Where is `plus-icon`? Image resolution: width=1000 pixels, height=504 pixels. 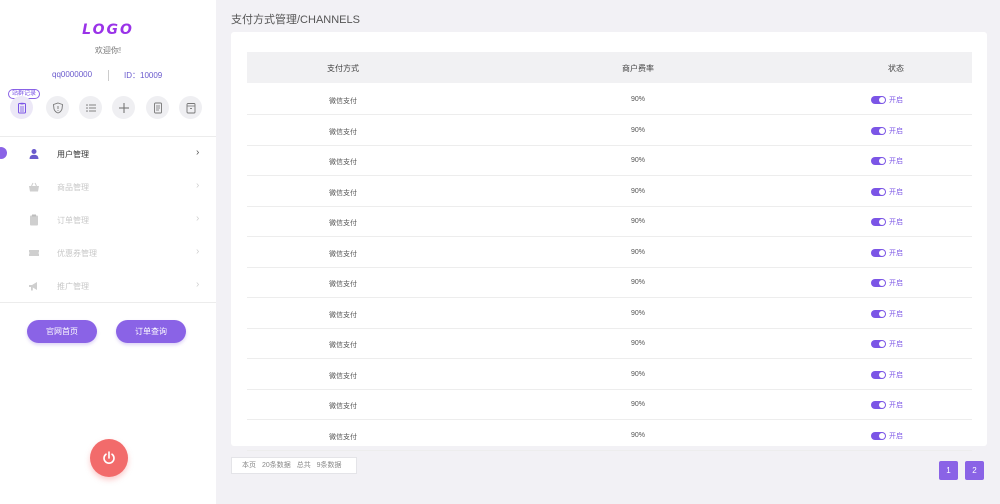 plus-icon is located at coordinates (123, 107).